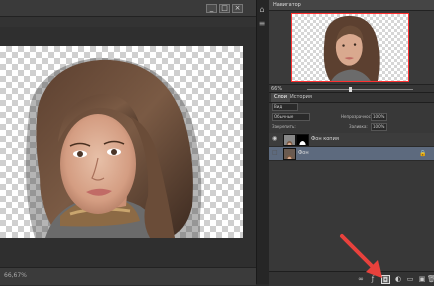  I want to click on annotation-arrow, so click(361, 256).